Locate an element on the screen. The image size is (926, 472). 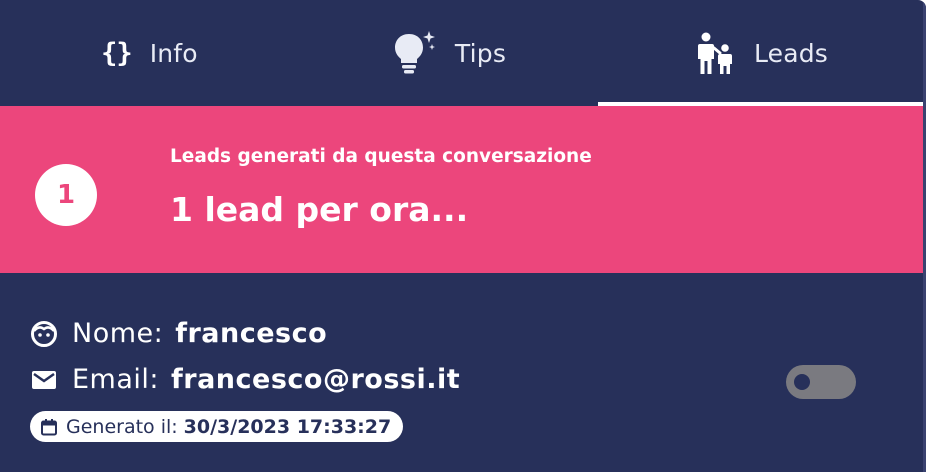
lead-email-row: Email: francesco@rossi.it is located at coordinates (245, 379).